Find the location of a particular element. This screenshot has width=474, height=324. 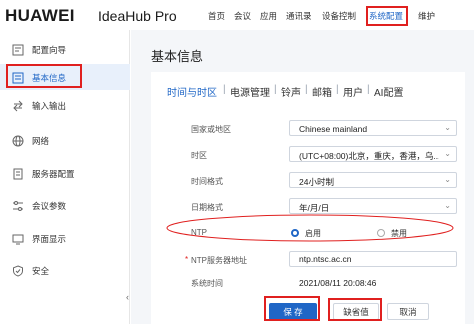

system-time-value: 2021/08/11 20:08:46 is located at coordinates (338, 283).